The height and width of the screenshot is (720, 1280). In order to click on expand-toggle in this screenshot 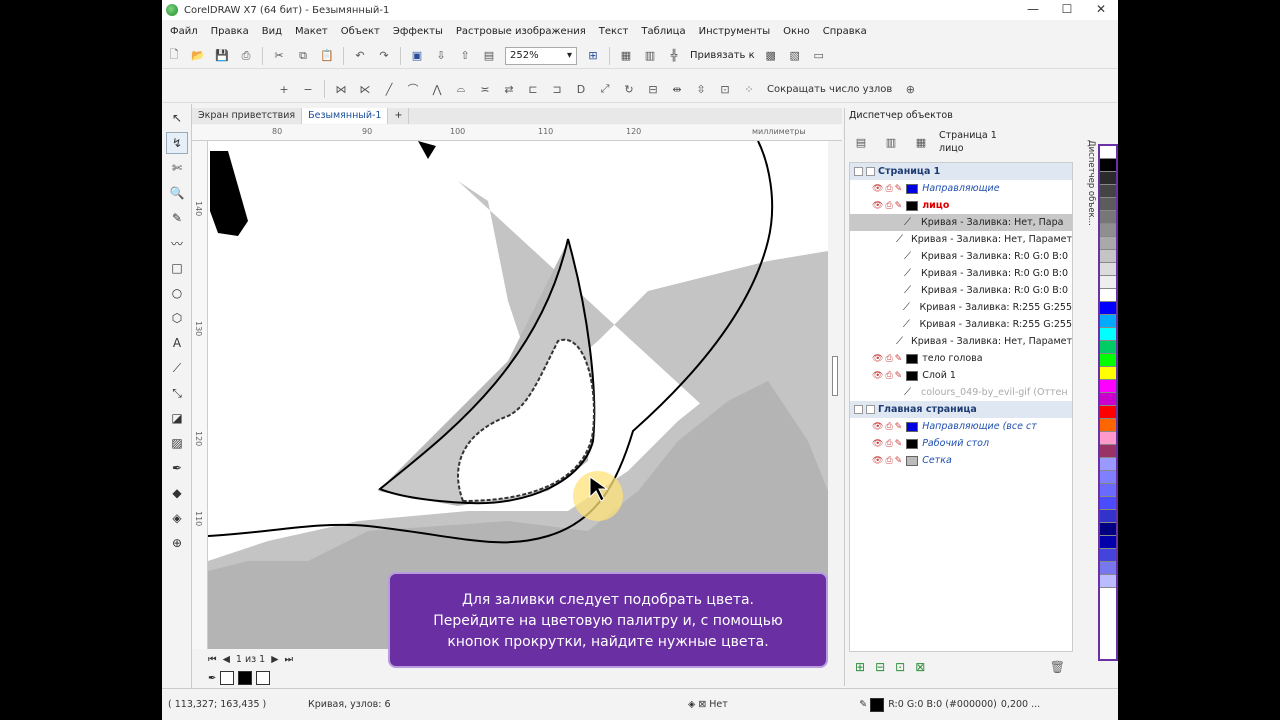, I will do `click(858, 171)`.